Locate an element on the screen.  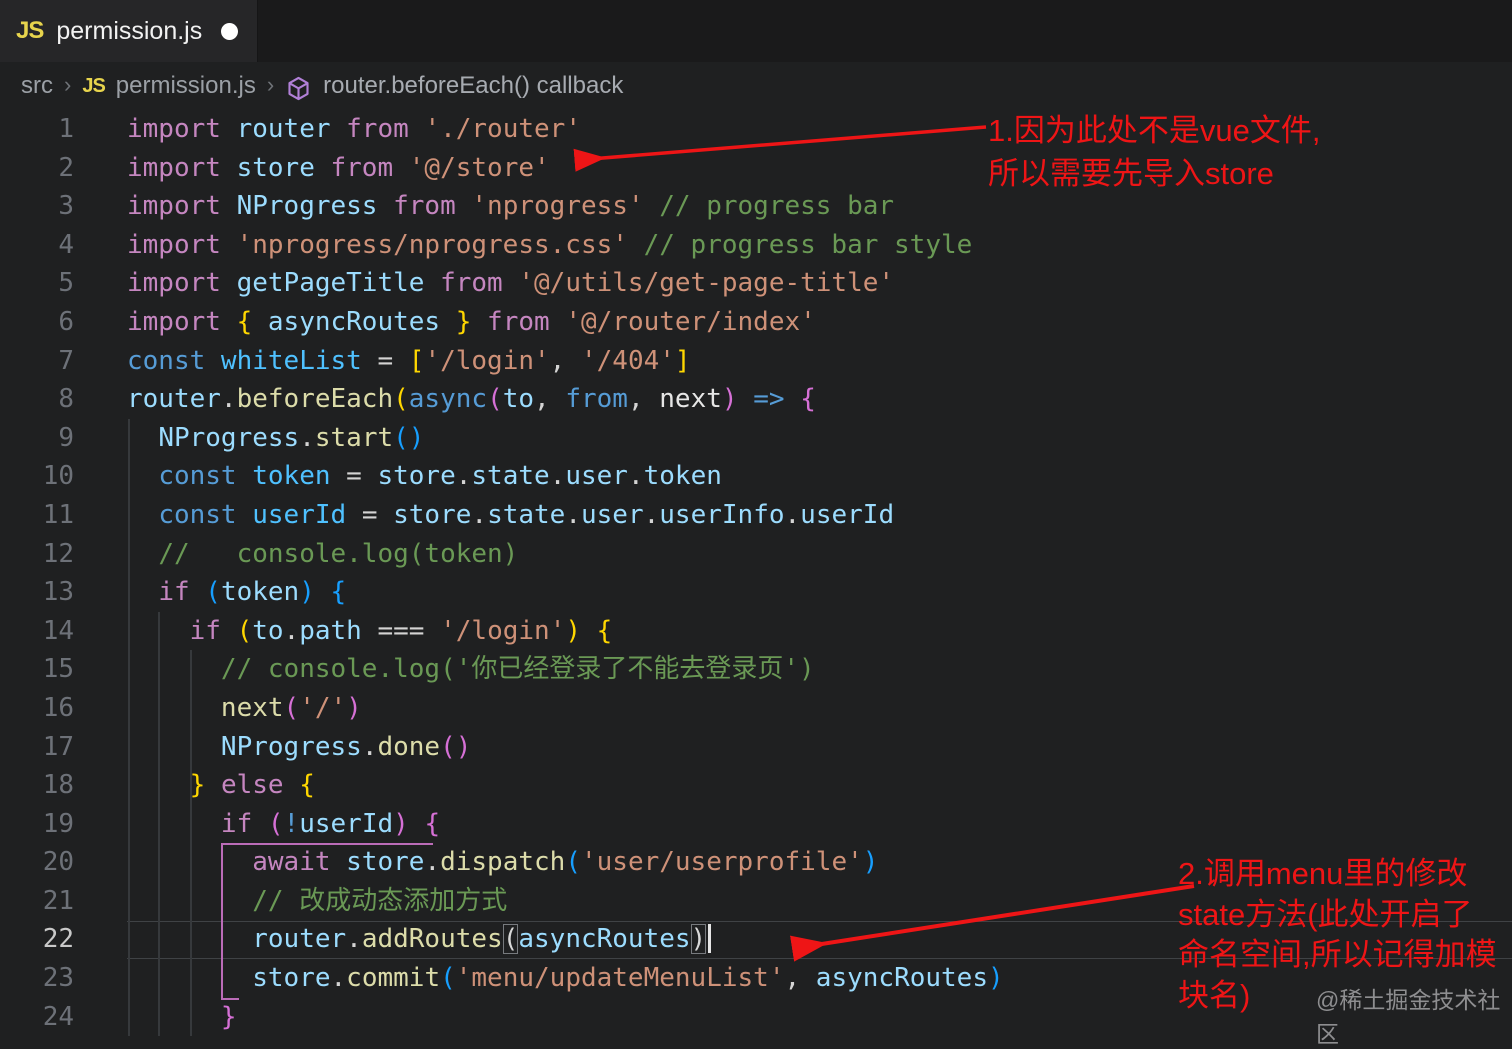
line-number: 15 is located at coordinates (37, 669).